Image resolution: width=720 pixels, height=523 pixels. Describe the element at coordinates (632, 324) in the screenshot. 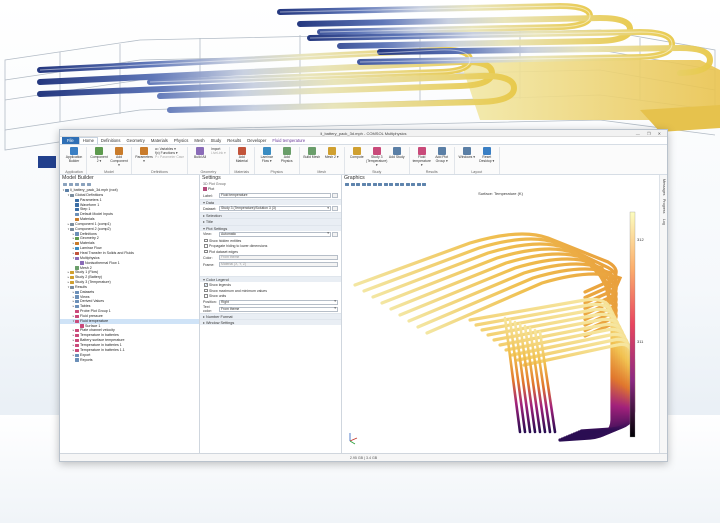

I see `color-bar` at that location.